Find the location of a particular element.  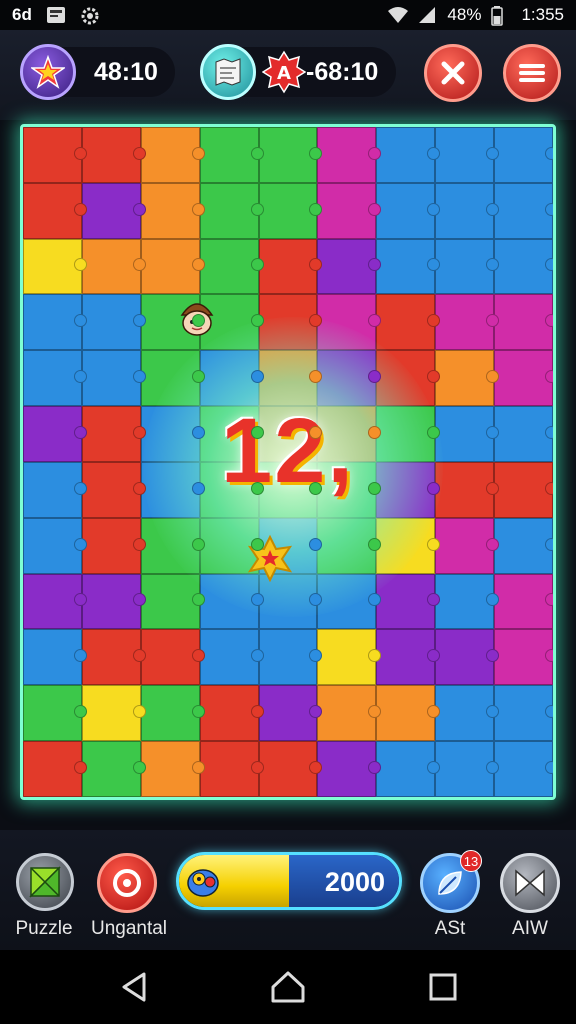

star-button is located at coordinates (48, 72).